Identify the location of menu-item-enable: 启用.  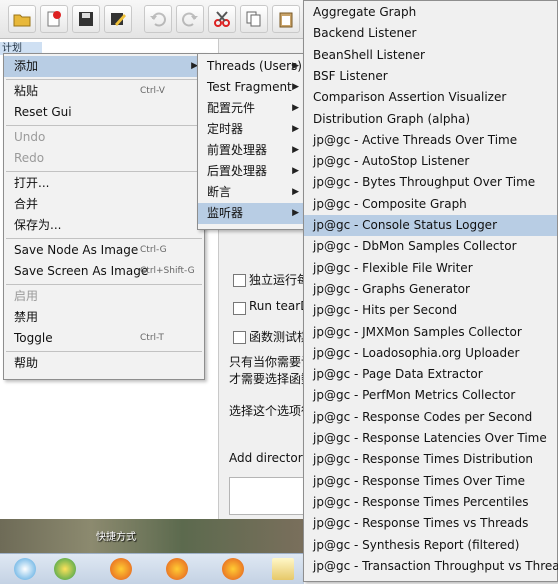
(104, 296).